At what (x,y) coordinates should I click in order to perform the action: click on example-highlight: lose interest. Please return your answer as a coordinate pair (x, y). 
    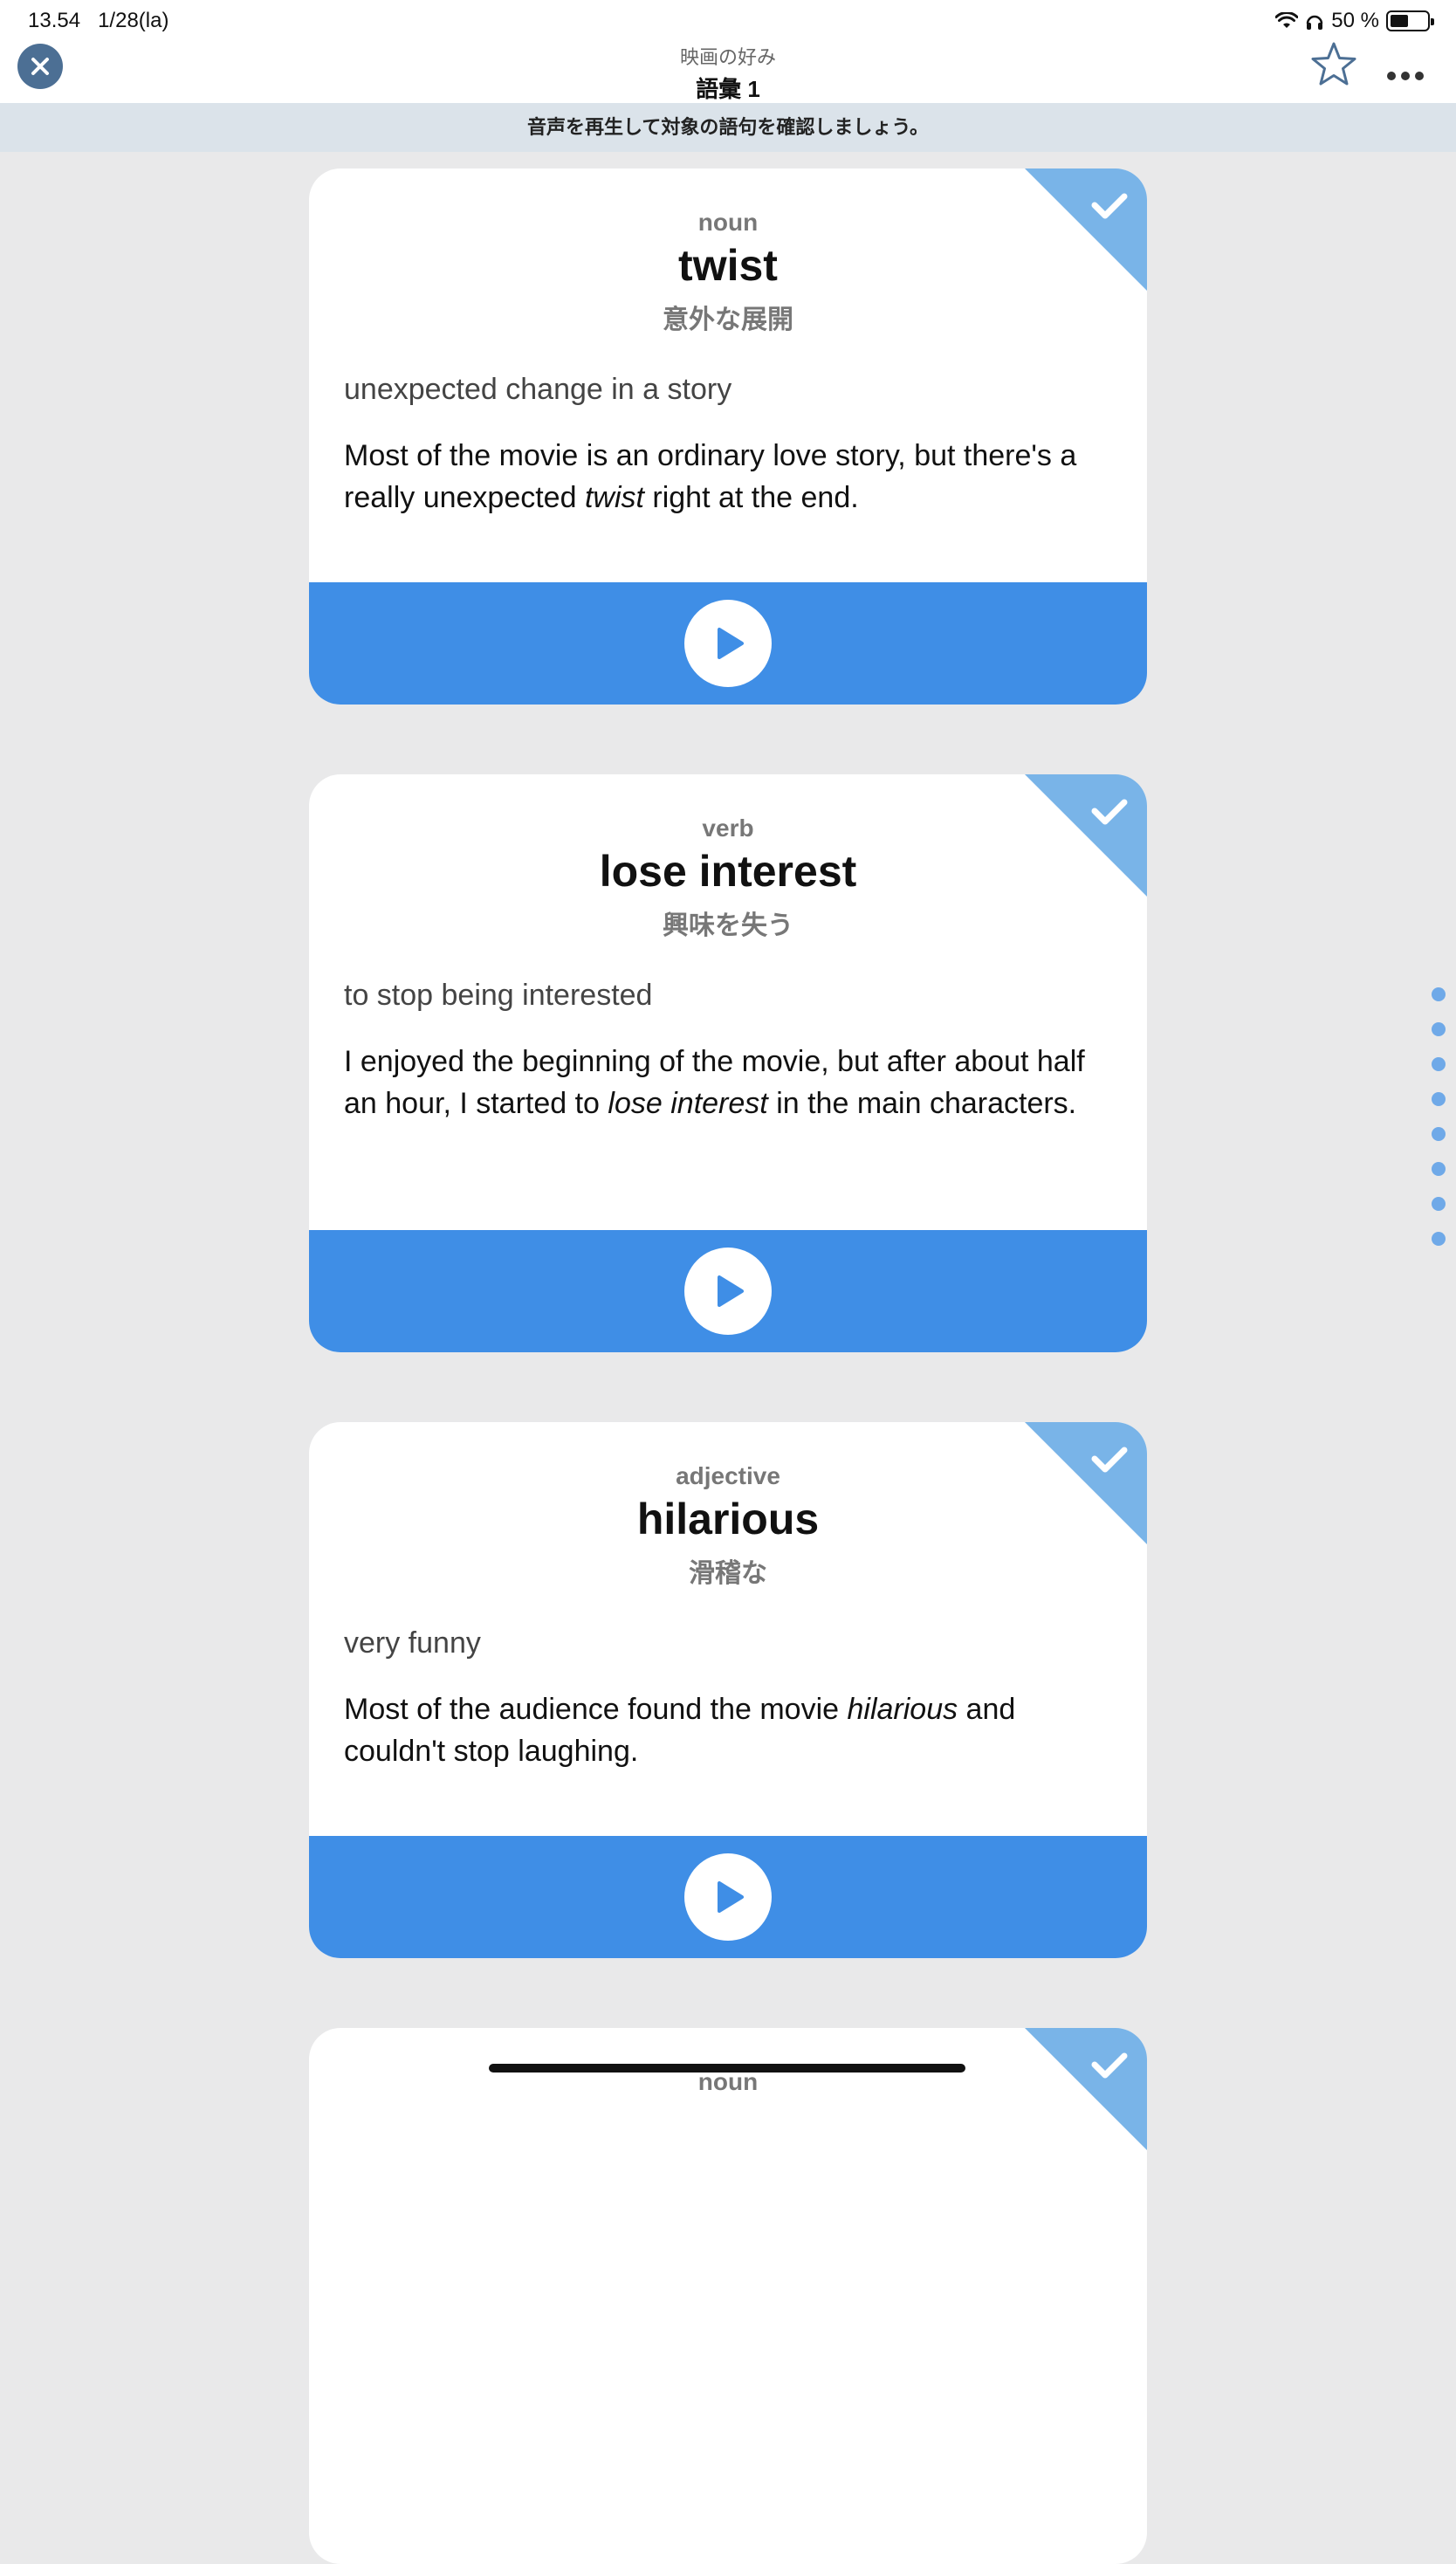
    Looking at the image, I should click on (688, 1103).